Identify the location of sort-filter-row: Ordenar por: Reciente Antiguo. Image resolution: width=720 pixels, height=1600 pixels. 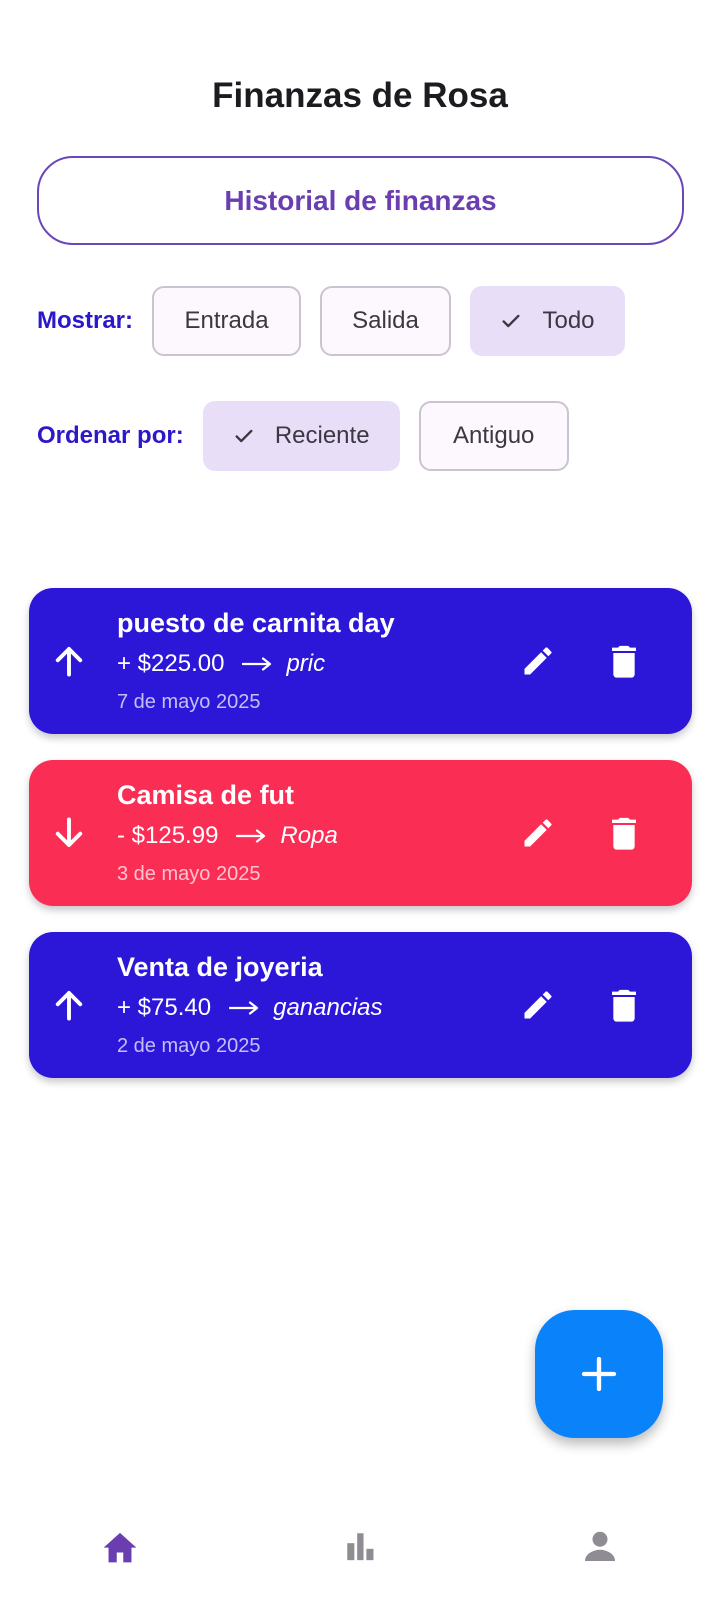
(312, 436).